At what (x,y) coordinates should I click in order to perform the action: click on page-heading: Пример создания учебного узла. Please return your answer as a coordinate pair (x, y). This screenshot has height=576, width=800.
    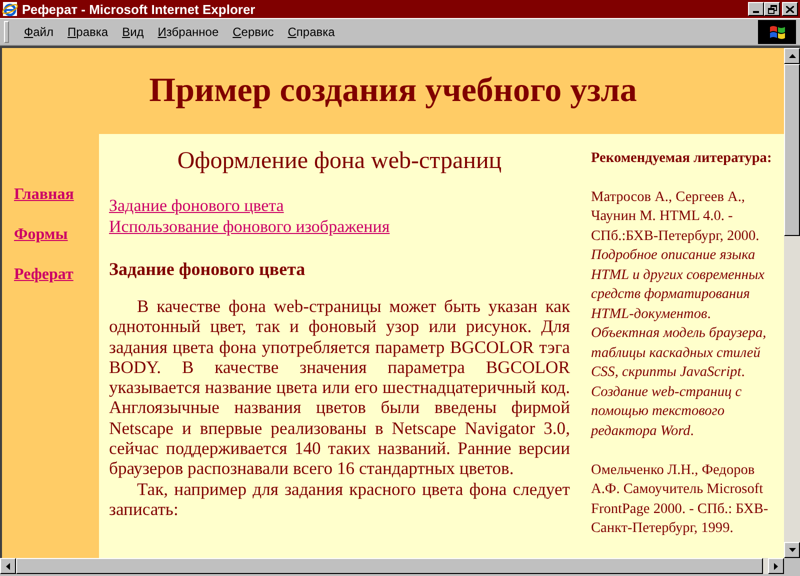
    Looking at the image, I should click on (393, 91).